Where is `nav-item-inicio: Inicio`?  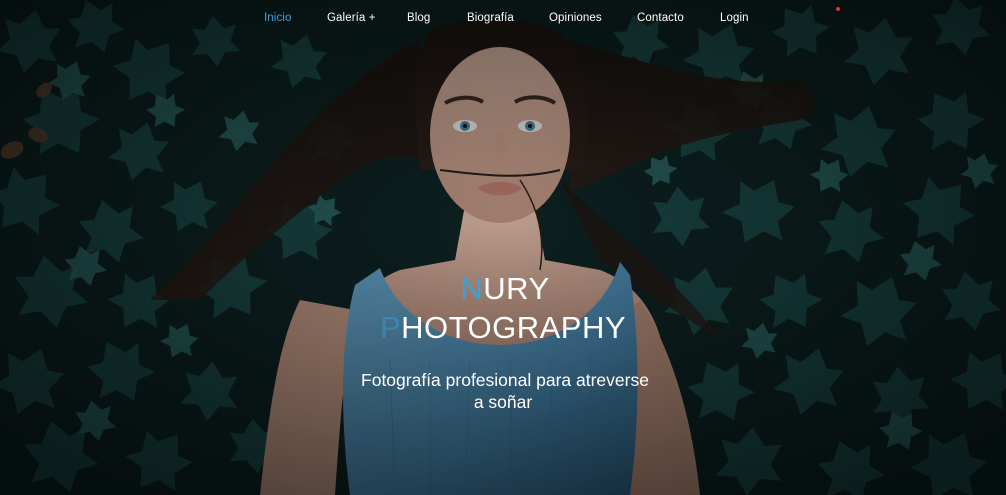 nav-item-inicio: Inicio is located at coordinates (277, 18).